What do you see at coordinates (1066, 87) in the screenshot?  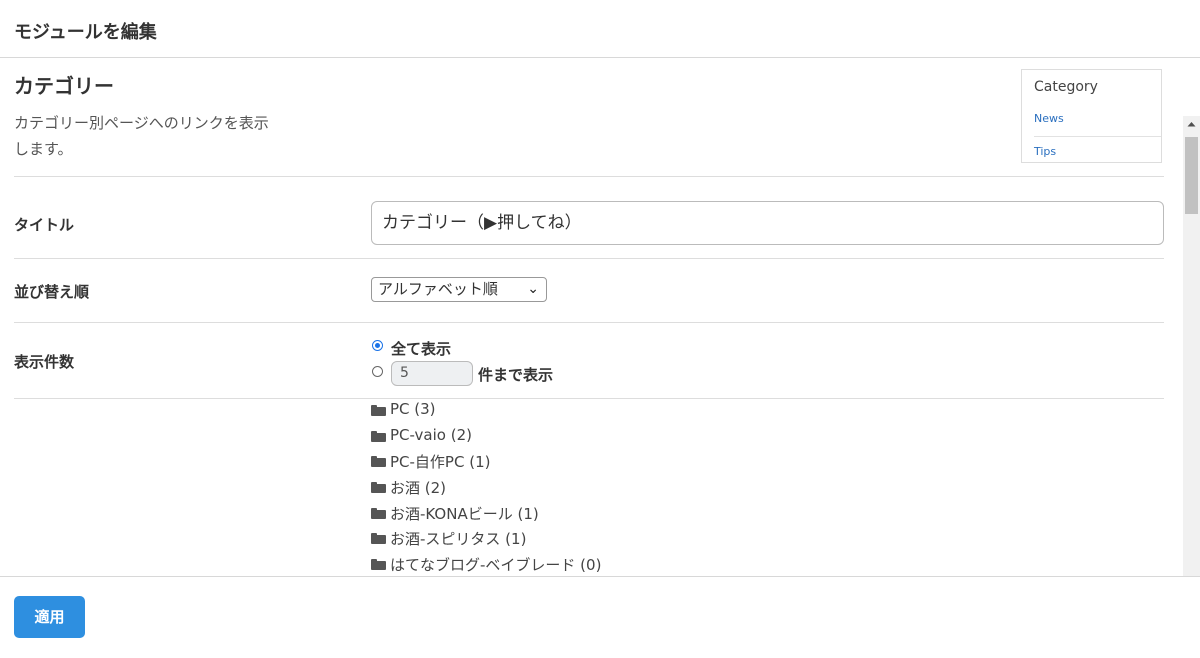 I see `preview-title: Category` at bounding box center [1066, 87].